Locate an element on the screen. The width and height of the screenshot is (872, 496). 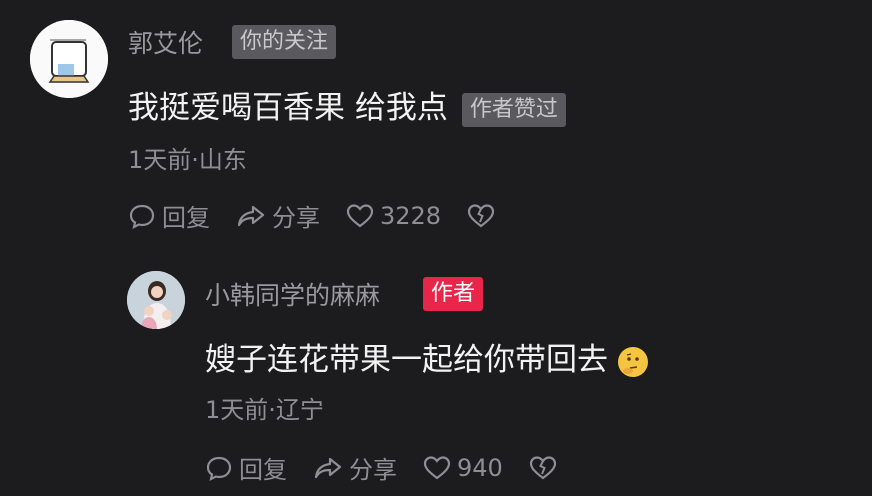
comment-actions: 回复 分享 3228 is located at coordinates (327, 215).